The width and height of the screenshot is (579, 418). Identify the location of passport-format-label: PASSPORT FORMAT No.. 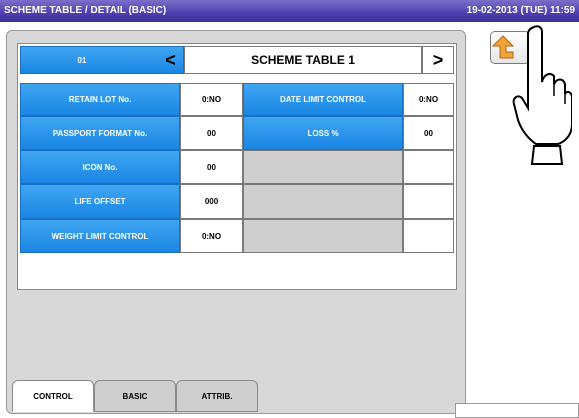
(100, 133).